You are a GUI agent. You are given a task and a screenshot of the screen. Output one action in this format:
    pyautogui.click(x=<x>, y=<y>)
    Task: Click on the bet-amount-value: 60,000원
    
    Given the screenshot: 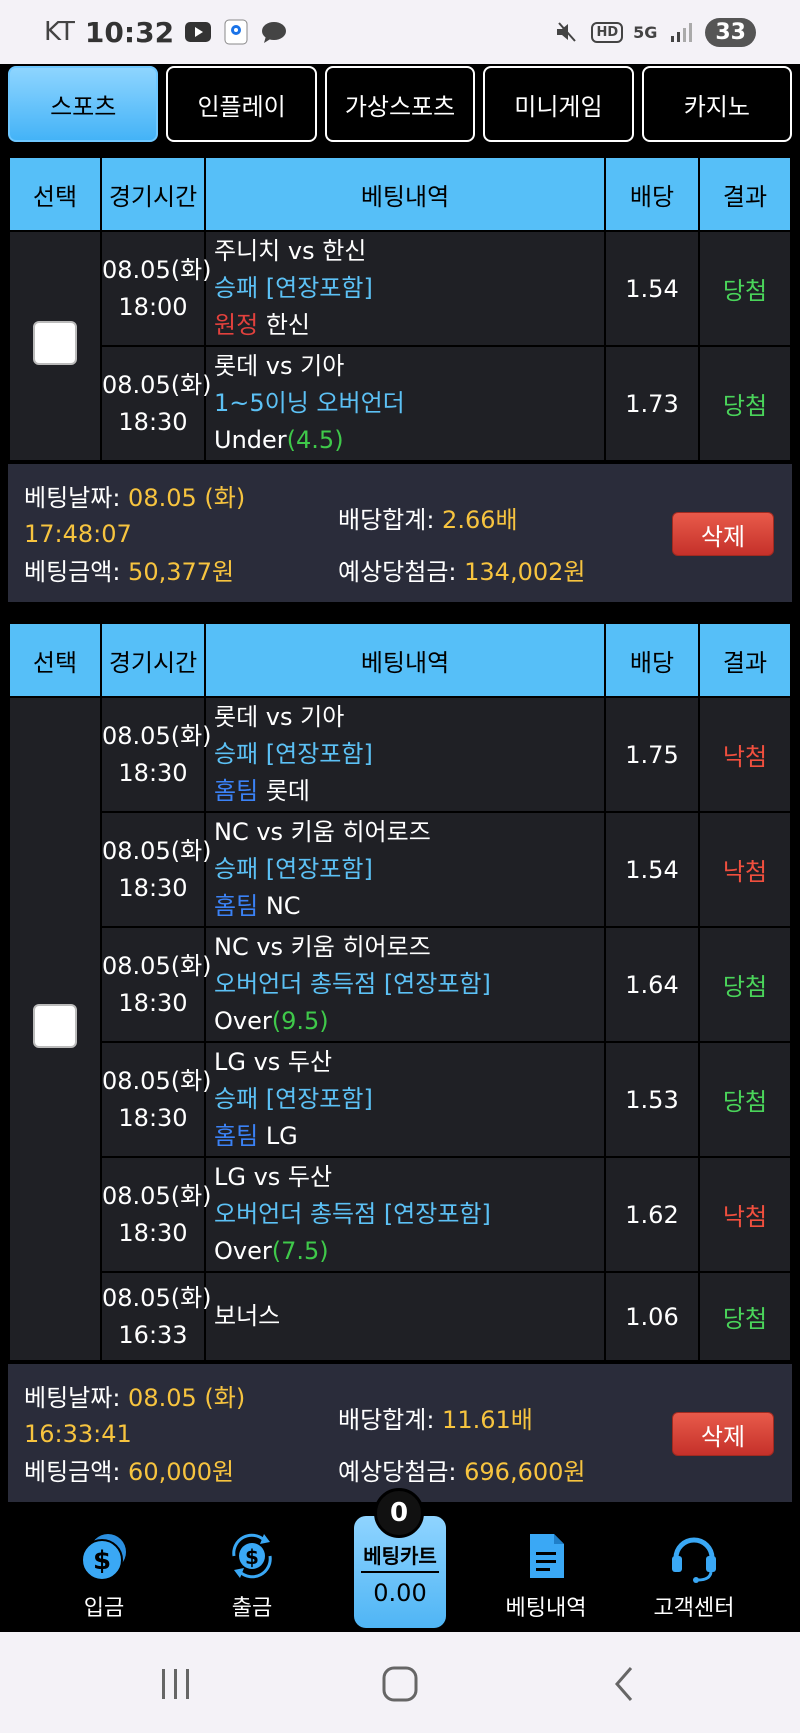 What is the action you would take?
    pyautogui.click(x=181, y=1472)
    